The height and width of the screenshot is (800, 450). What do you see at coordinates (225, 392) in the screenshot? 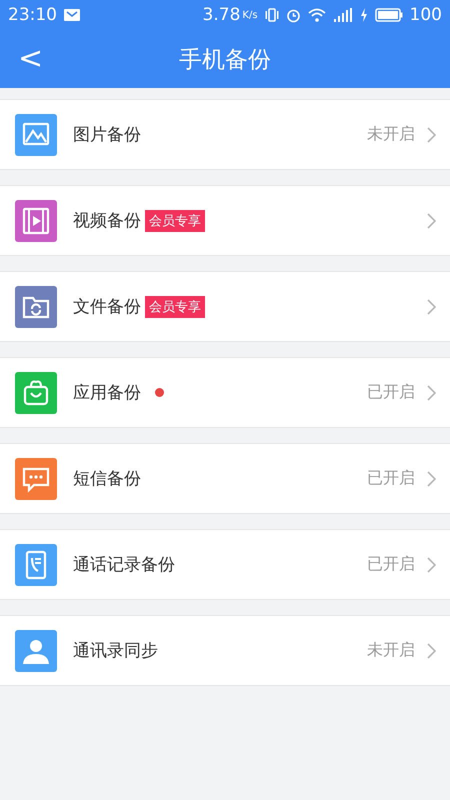
I see `backup-row: 应用备份 已开启` at bounding box center [225, 392].